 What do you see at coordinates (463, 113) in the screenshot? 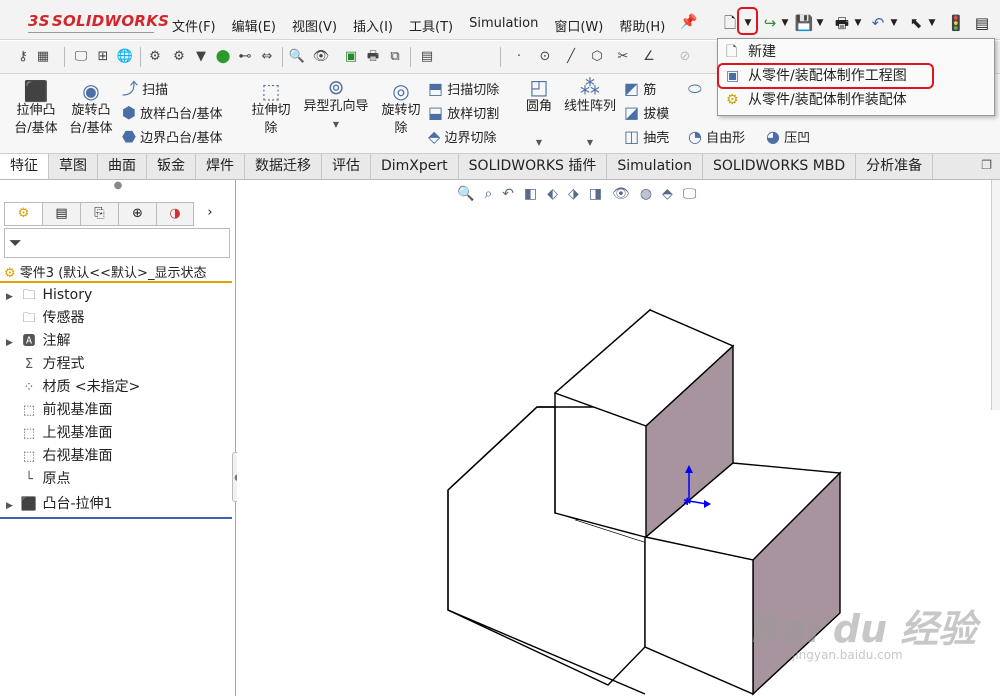
I see `loft-cut-button: ⬓ 放样切割` at bounding box center [463, 113].